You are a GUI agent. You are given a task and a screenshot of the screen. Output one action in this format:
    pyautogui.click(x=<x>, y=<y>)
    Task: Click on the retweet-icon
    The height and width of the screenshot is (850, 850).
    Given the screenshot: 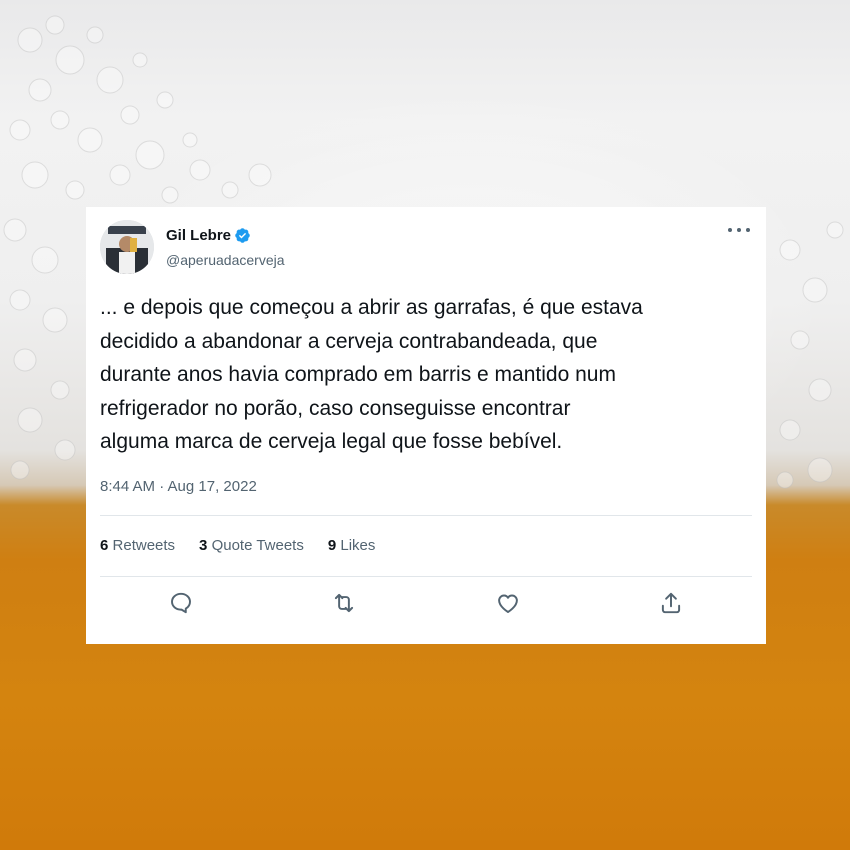 What is the action you would take?
    pyautogui.click(x=344, y=603)
    